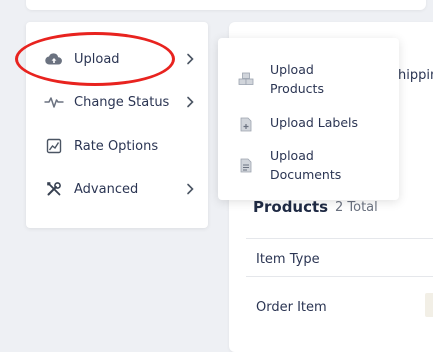  What do you see at coordinates (246, 165) in the screenshot?
I see `file-text-icon` at bounding box center [246, 165].